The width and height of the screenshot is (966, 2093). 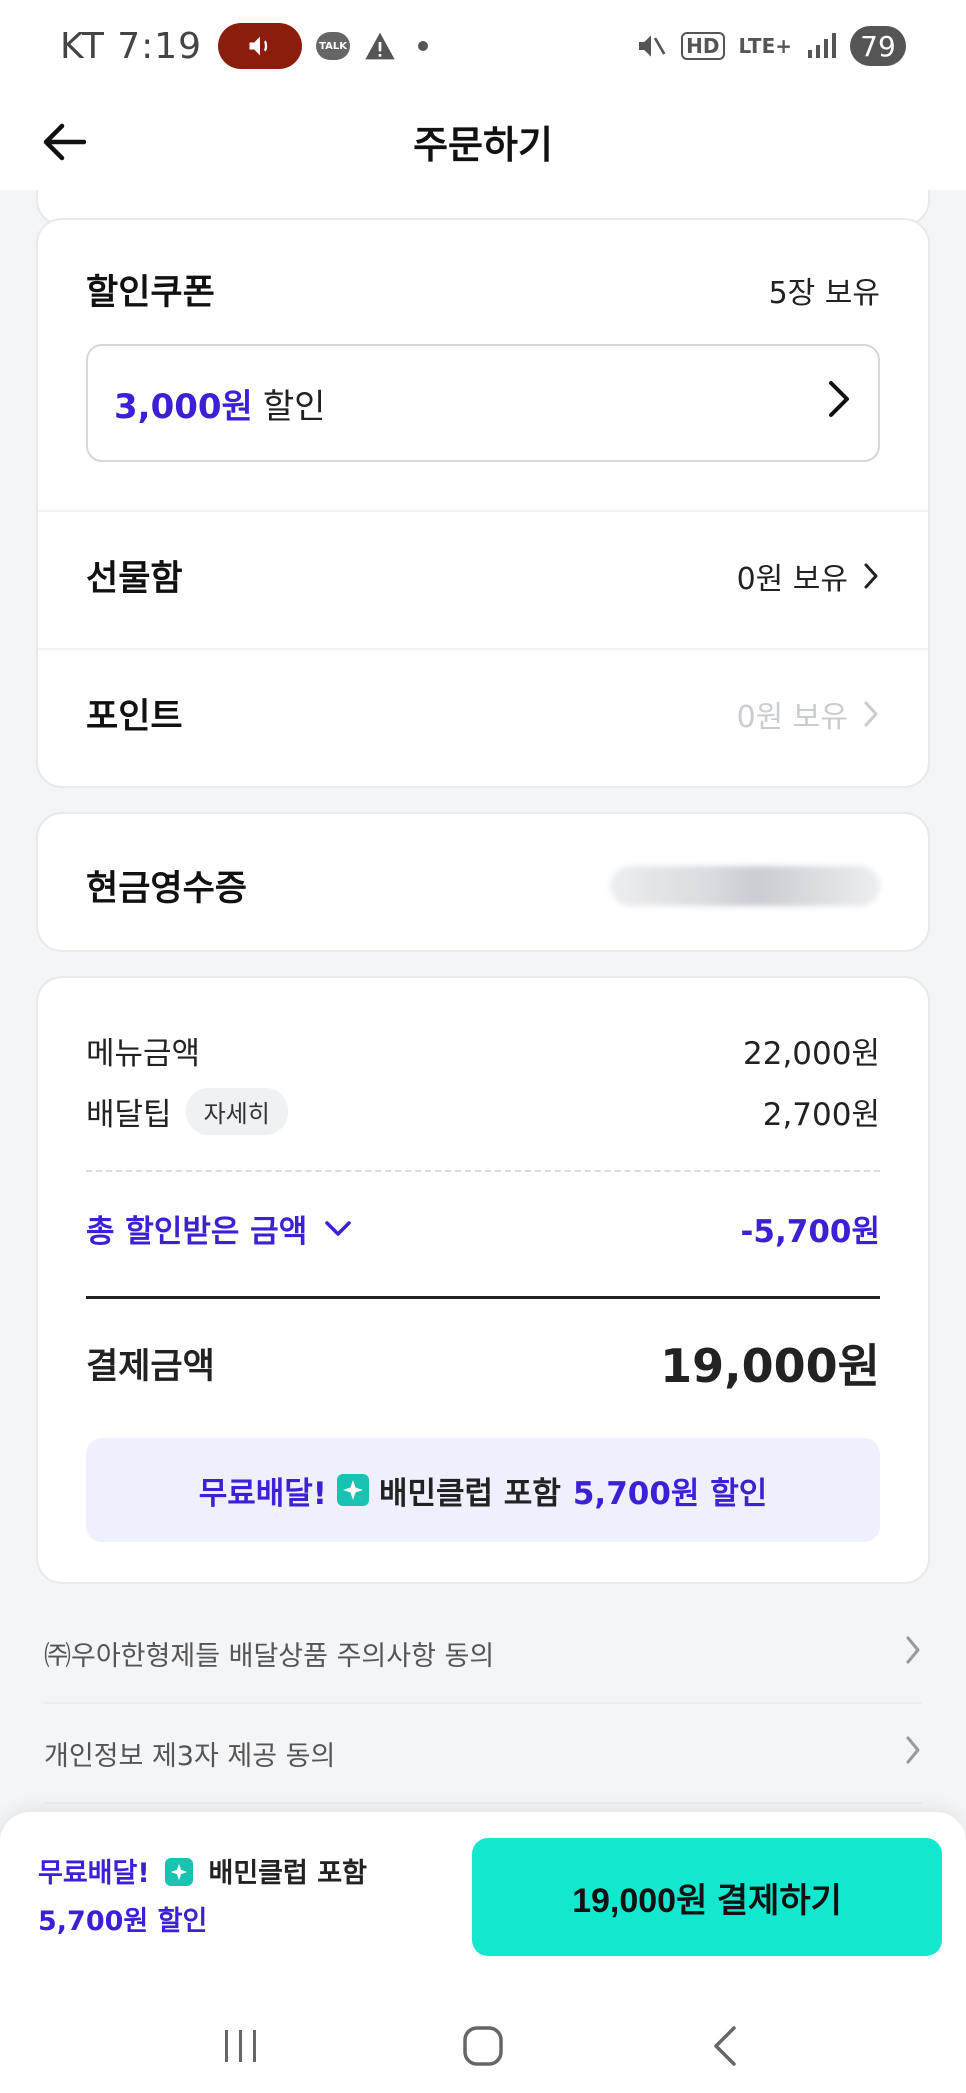 What do you see at coordinates (483, 289) in the screenshot?
I see `coupon-header: 할인쿠폰 5장 보유` at bounding box center [483, 289].